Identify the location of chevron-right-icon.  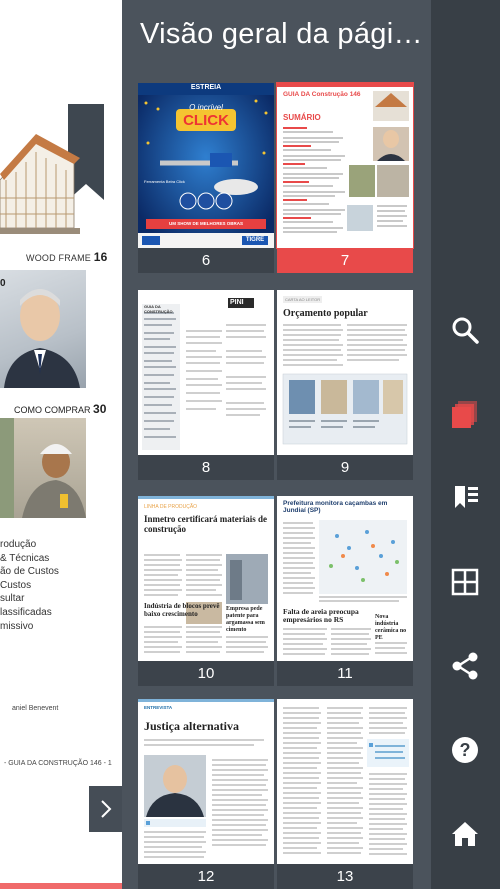
(105, 809).